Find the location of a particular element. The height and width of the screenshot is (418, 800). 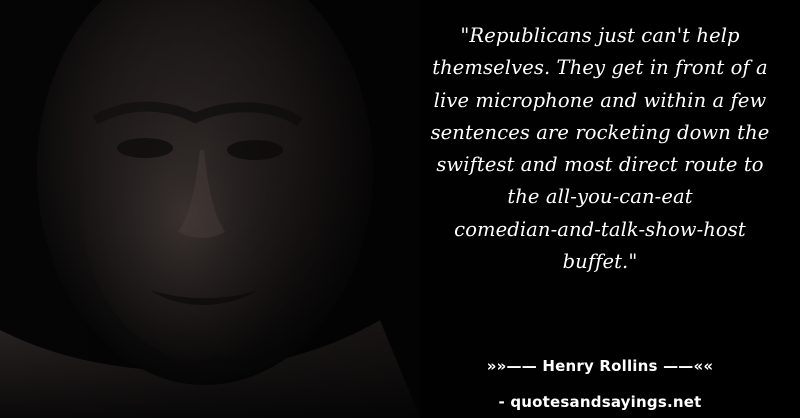

quote-line: sentences are rocketing down the is located at coordinates (600, 132).